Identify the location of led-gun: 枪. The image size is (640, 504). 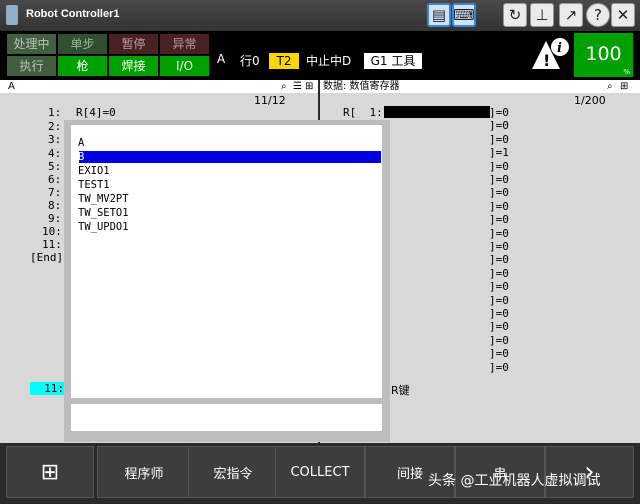
(82, 66).